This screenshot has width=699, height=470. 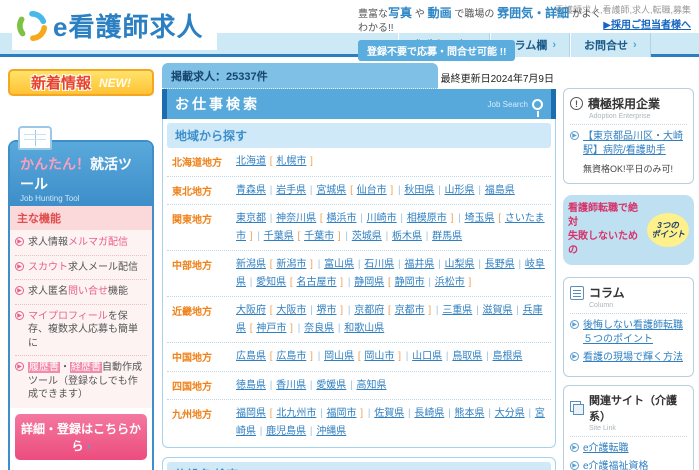 What do you see at coordinates (331, 431) in the screenshot?
I see `prefecture-link: 沖縄県` at bounding box center [331, 431].